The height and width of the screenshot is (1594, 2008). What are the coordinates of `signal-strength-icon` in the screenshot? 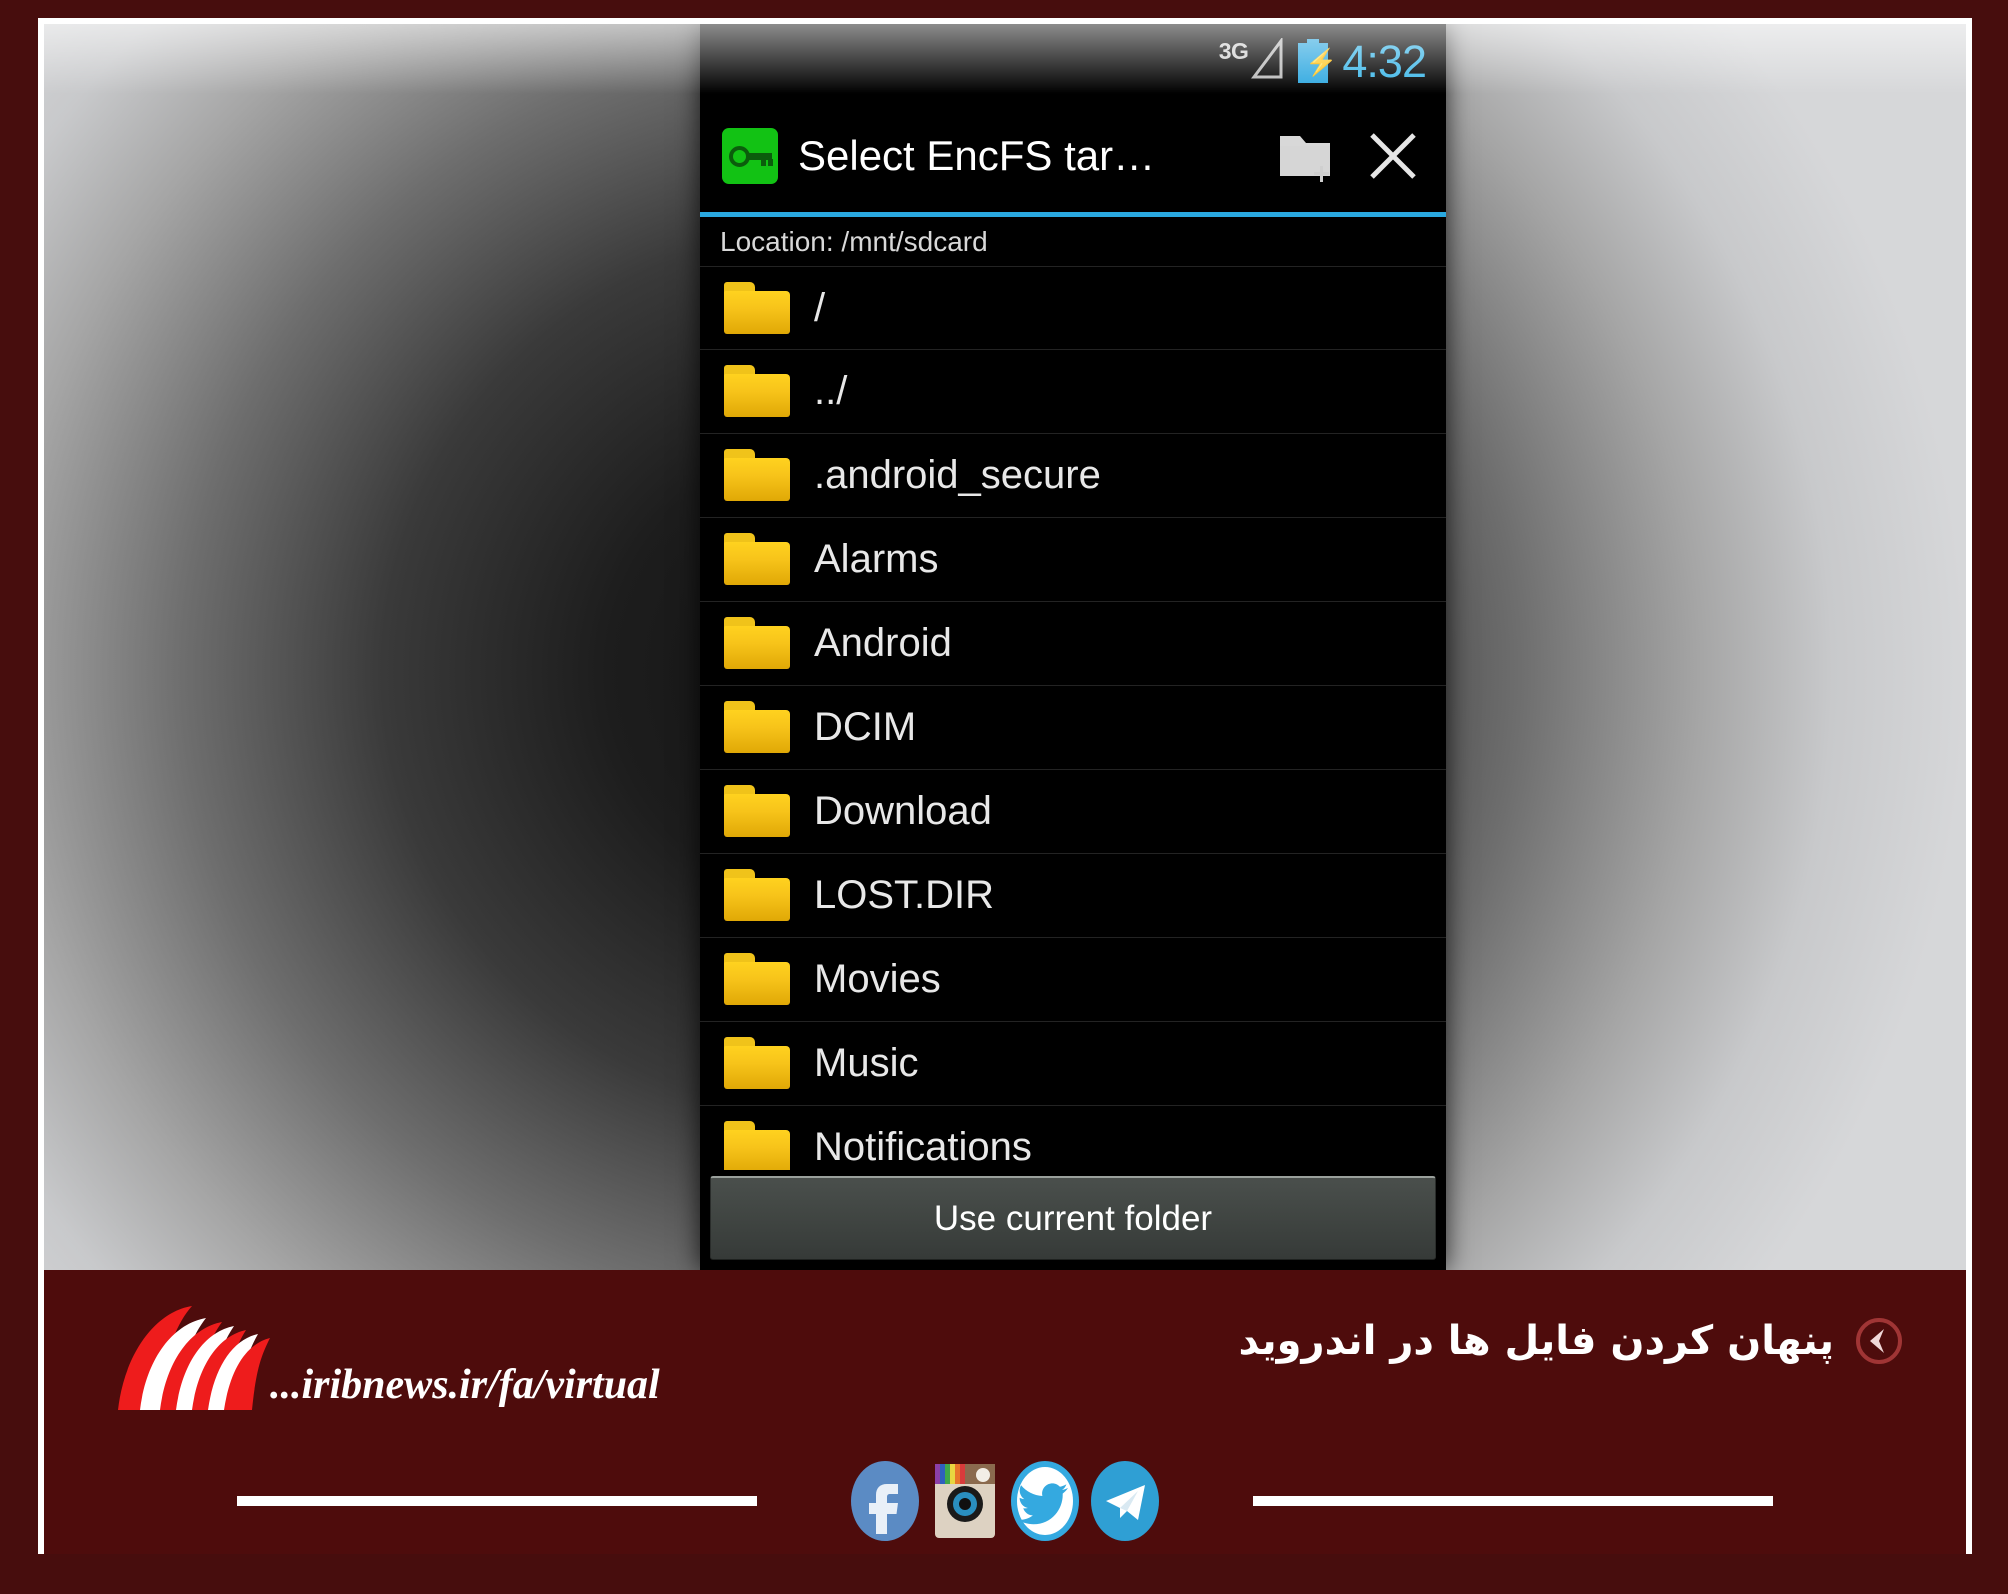 It's located at (1267, 59).